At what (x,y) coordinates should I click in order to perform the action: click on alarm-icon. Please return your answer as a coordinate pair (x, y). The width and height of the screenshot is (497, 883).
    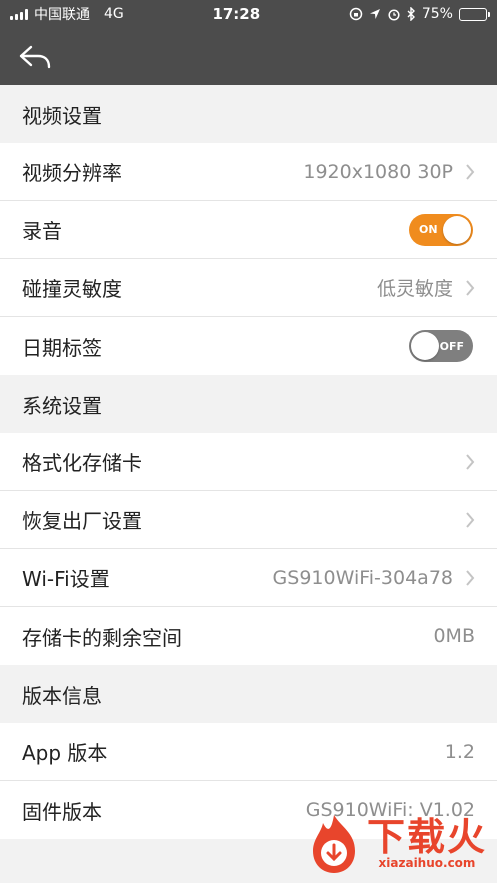
    Looking at the image, I should click on (394, 15).